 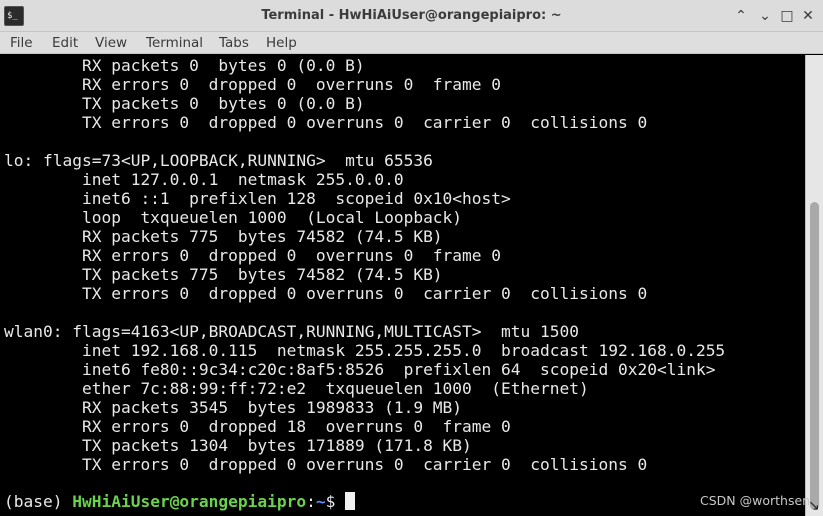 What do you see at coordinates (111, 43) in the screenshot?
I see `menu-view: View` at bounding box center [111, 43].